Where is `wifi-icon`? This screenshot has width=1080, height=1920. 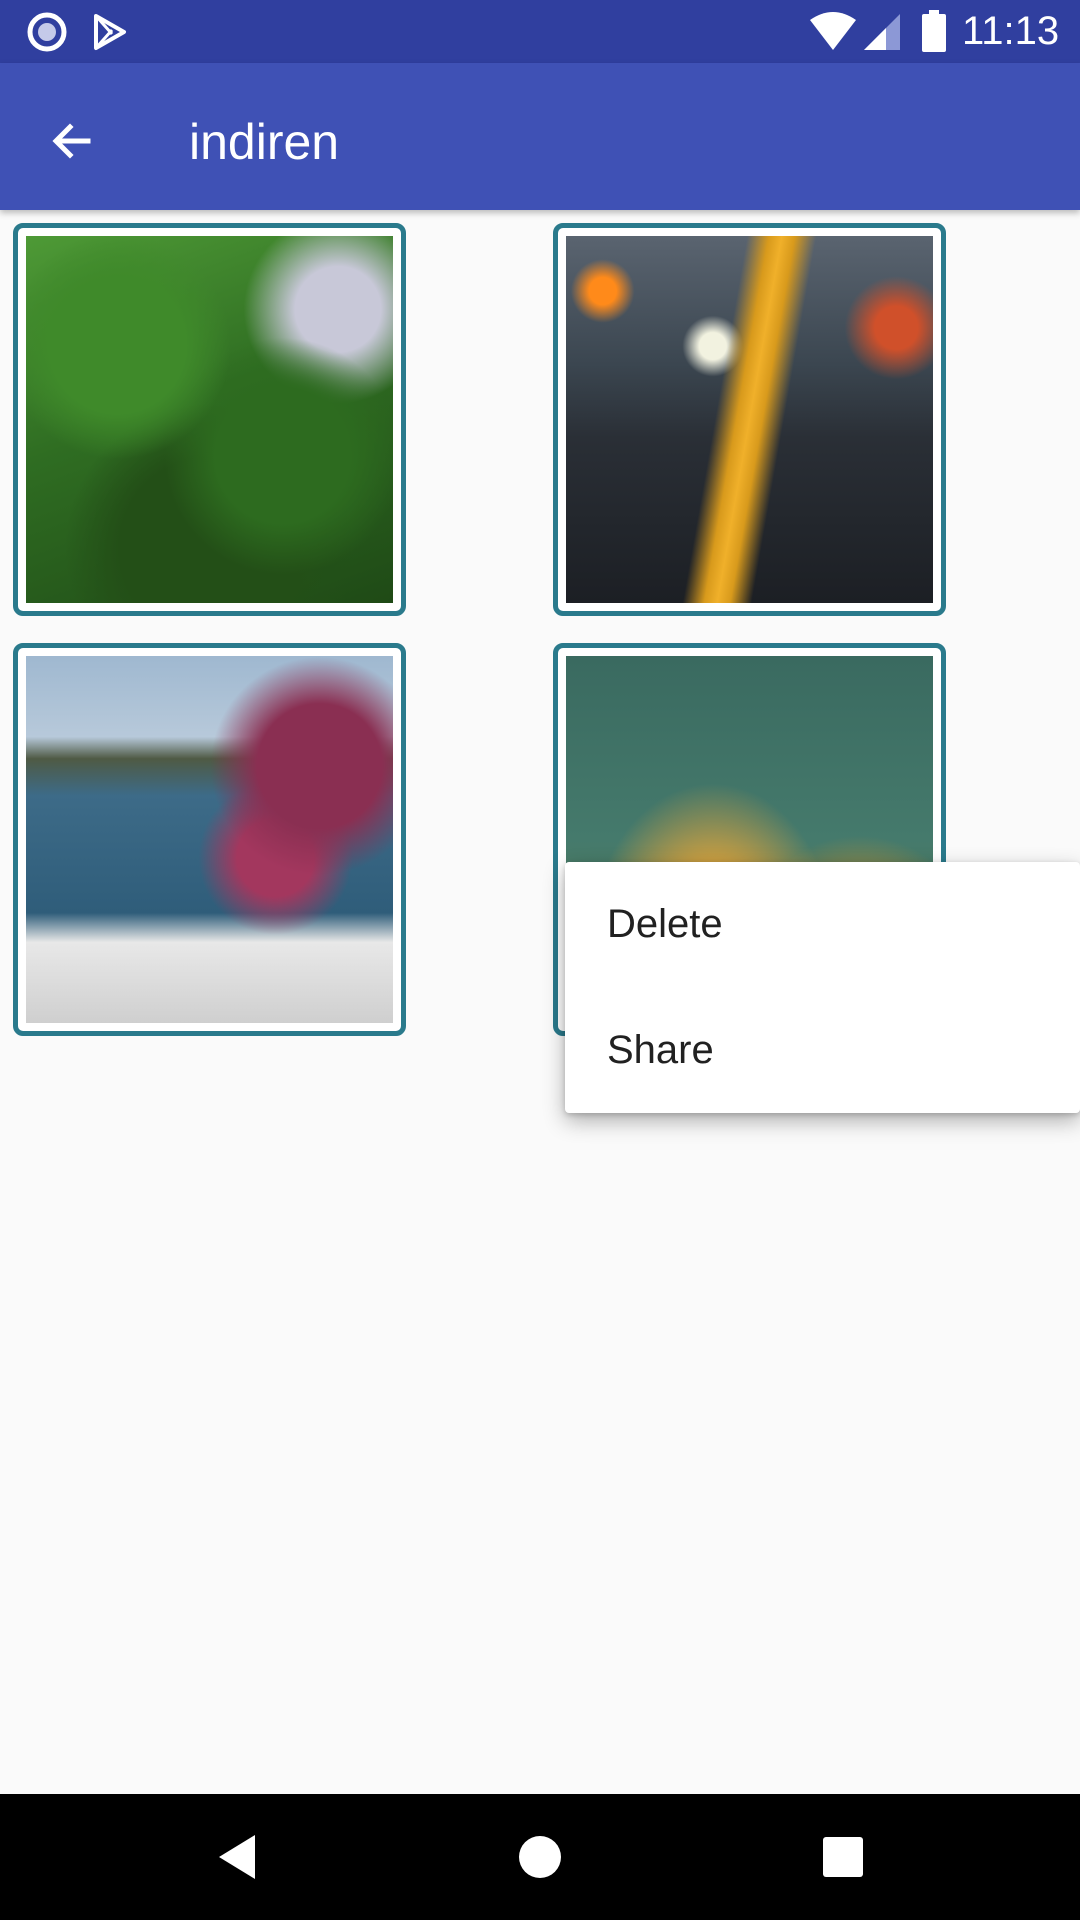 wifi-icon is located at coordinates (833, 31).